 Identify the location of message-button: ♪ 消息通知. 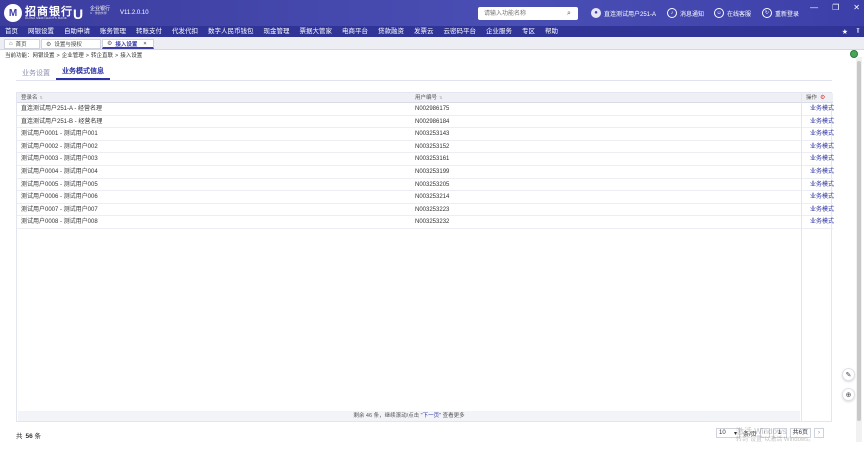
(685, 13).